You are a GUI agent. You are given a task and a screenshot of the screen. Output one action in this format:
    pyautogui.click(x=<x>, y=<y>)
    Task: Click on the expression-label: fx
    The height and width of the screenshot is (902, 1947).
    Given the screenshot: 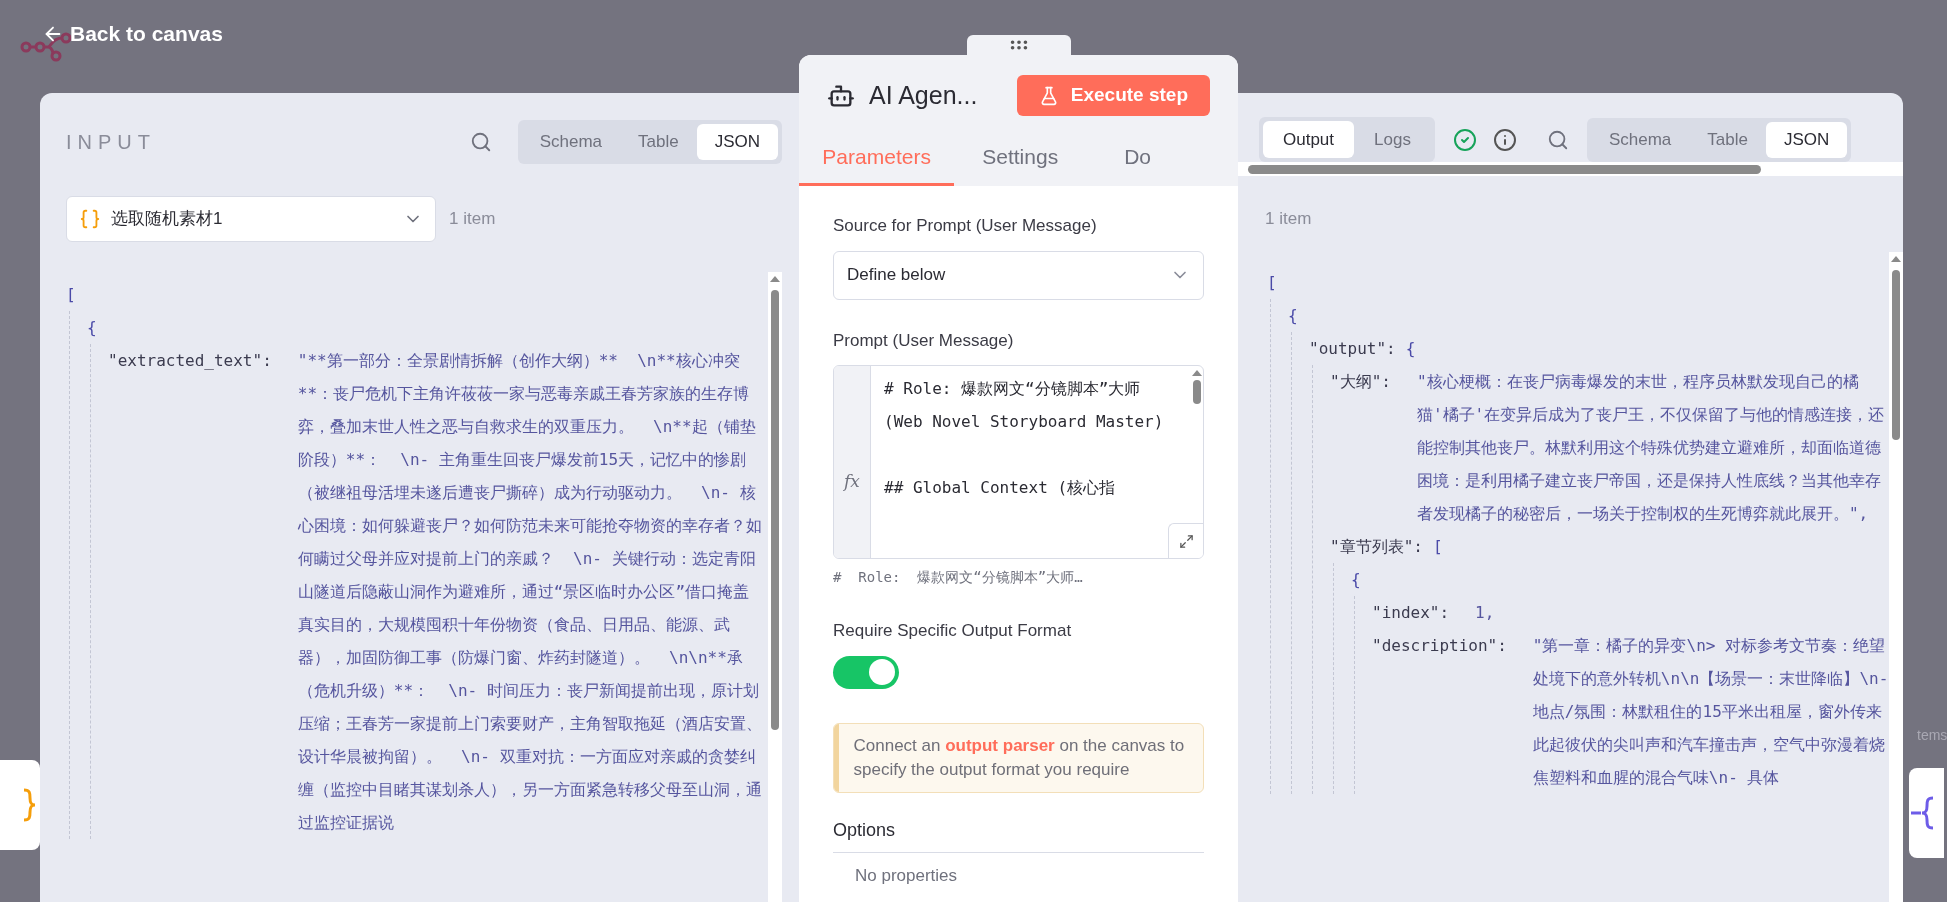 What is the action you would take?
    pyautogui.click(x=852, y=481)
    